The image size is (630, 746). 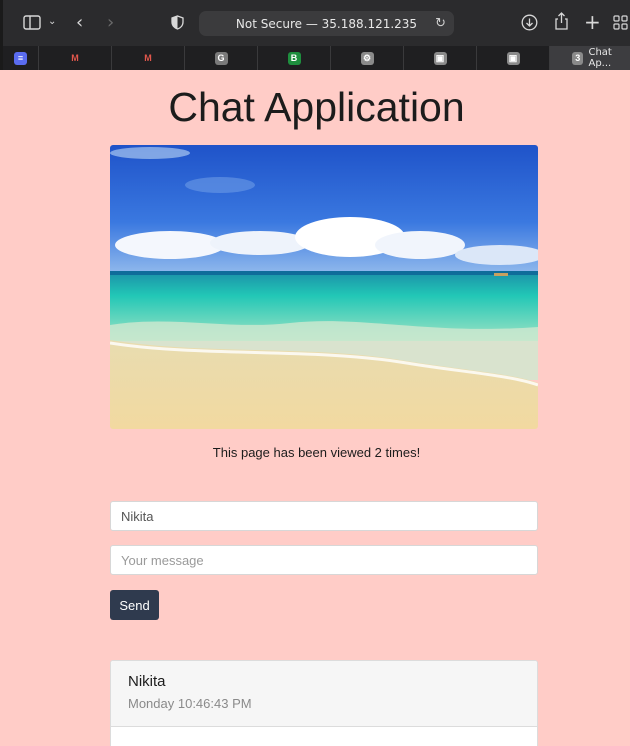 I want to click on tab-settings: ⚙, so click(x=367, y=58).